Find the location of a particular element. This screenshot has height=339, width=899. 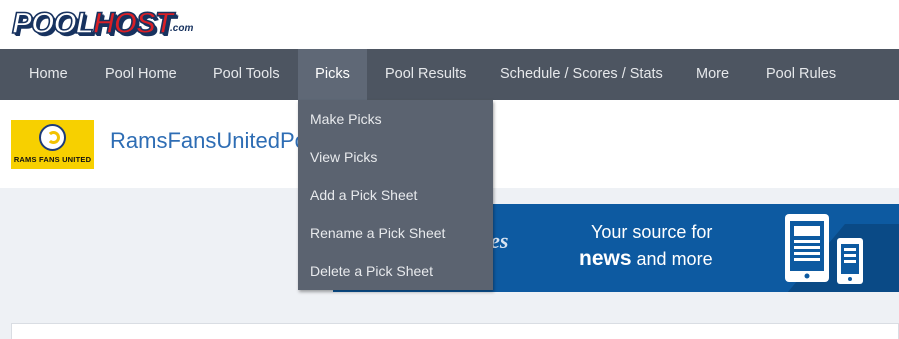

ad-tagline-rest: and more is located at coordinates (672, 259).